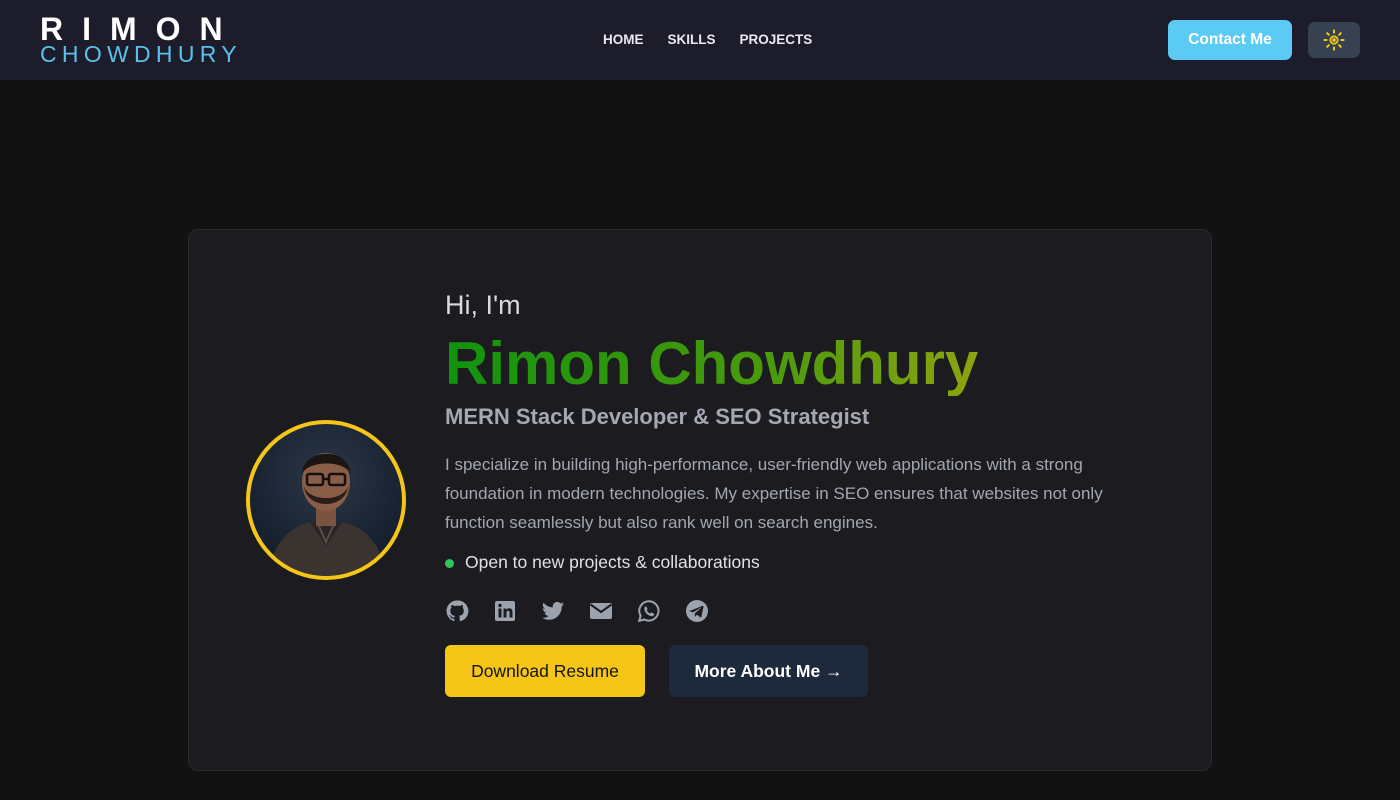  I want to click on more-about-me-button: More About Me →, so click(768, 671).